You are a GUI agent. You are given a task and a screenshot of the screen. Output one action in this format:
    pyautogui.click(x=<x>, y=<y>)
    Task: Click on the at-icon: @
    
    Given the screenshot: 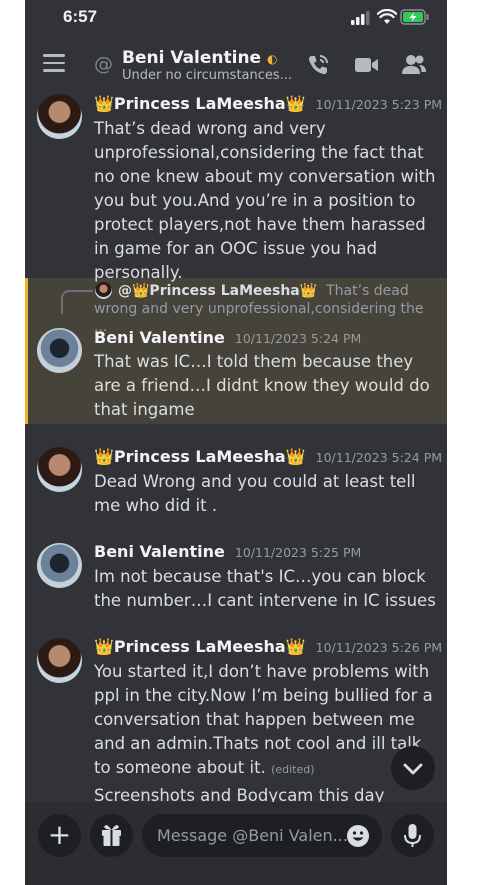 What is the action you would take?
    pyautogui.click(x=103, y=64)
    